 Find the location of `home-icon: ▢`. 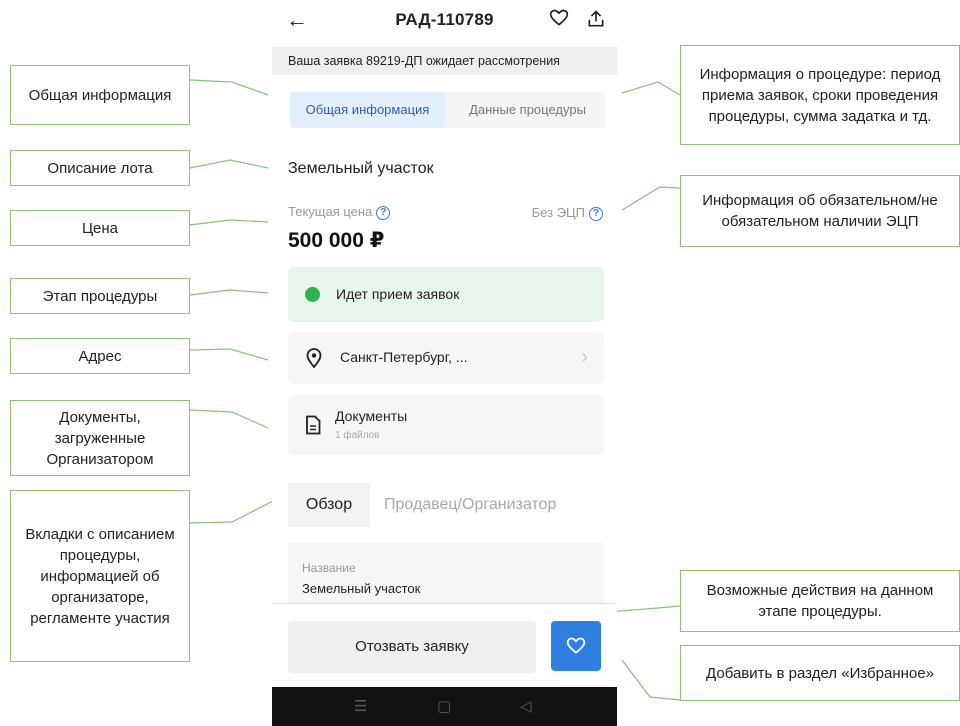

home-icon: ▢ is located at coordinates (444, 706).